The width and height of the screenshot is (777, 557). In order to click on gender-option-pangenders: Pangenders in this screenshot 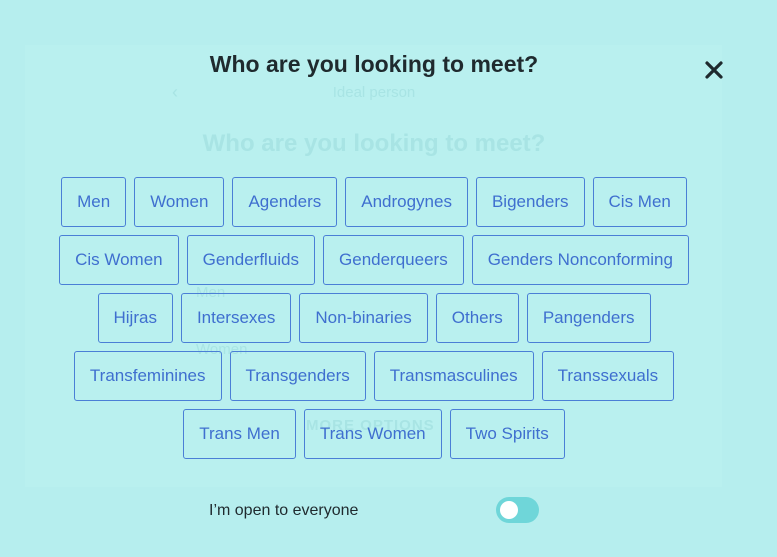, I will do `click(588, 318)`.